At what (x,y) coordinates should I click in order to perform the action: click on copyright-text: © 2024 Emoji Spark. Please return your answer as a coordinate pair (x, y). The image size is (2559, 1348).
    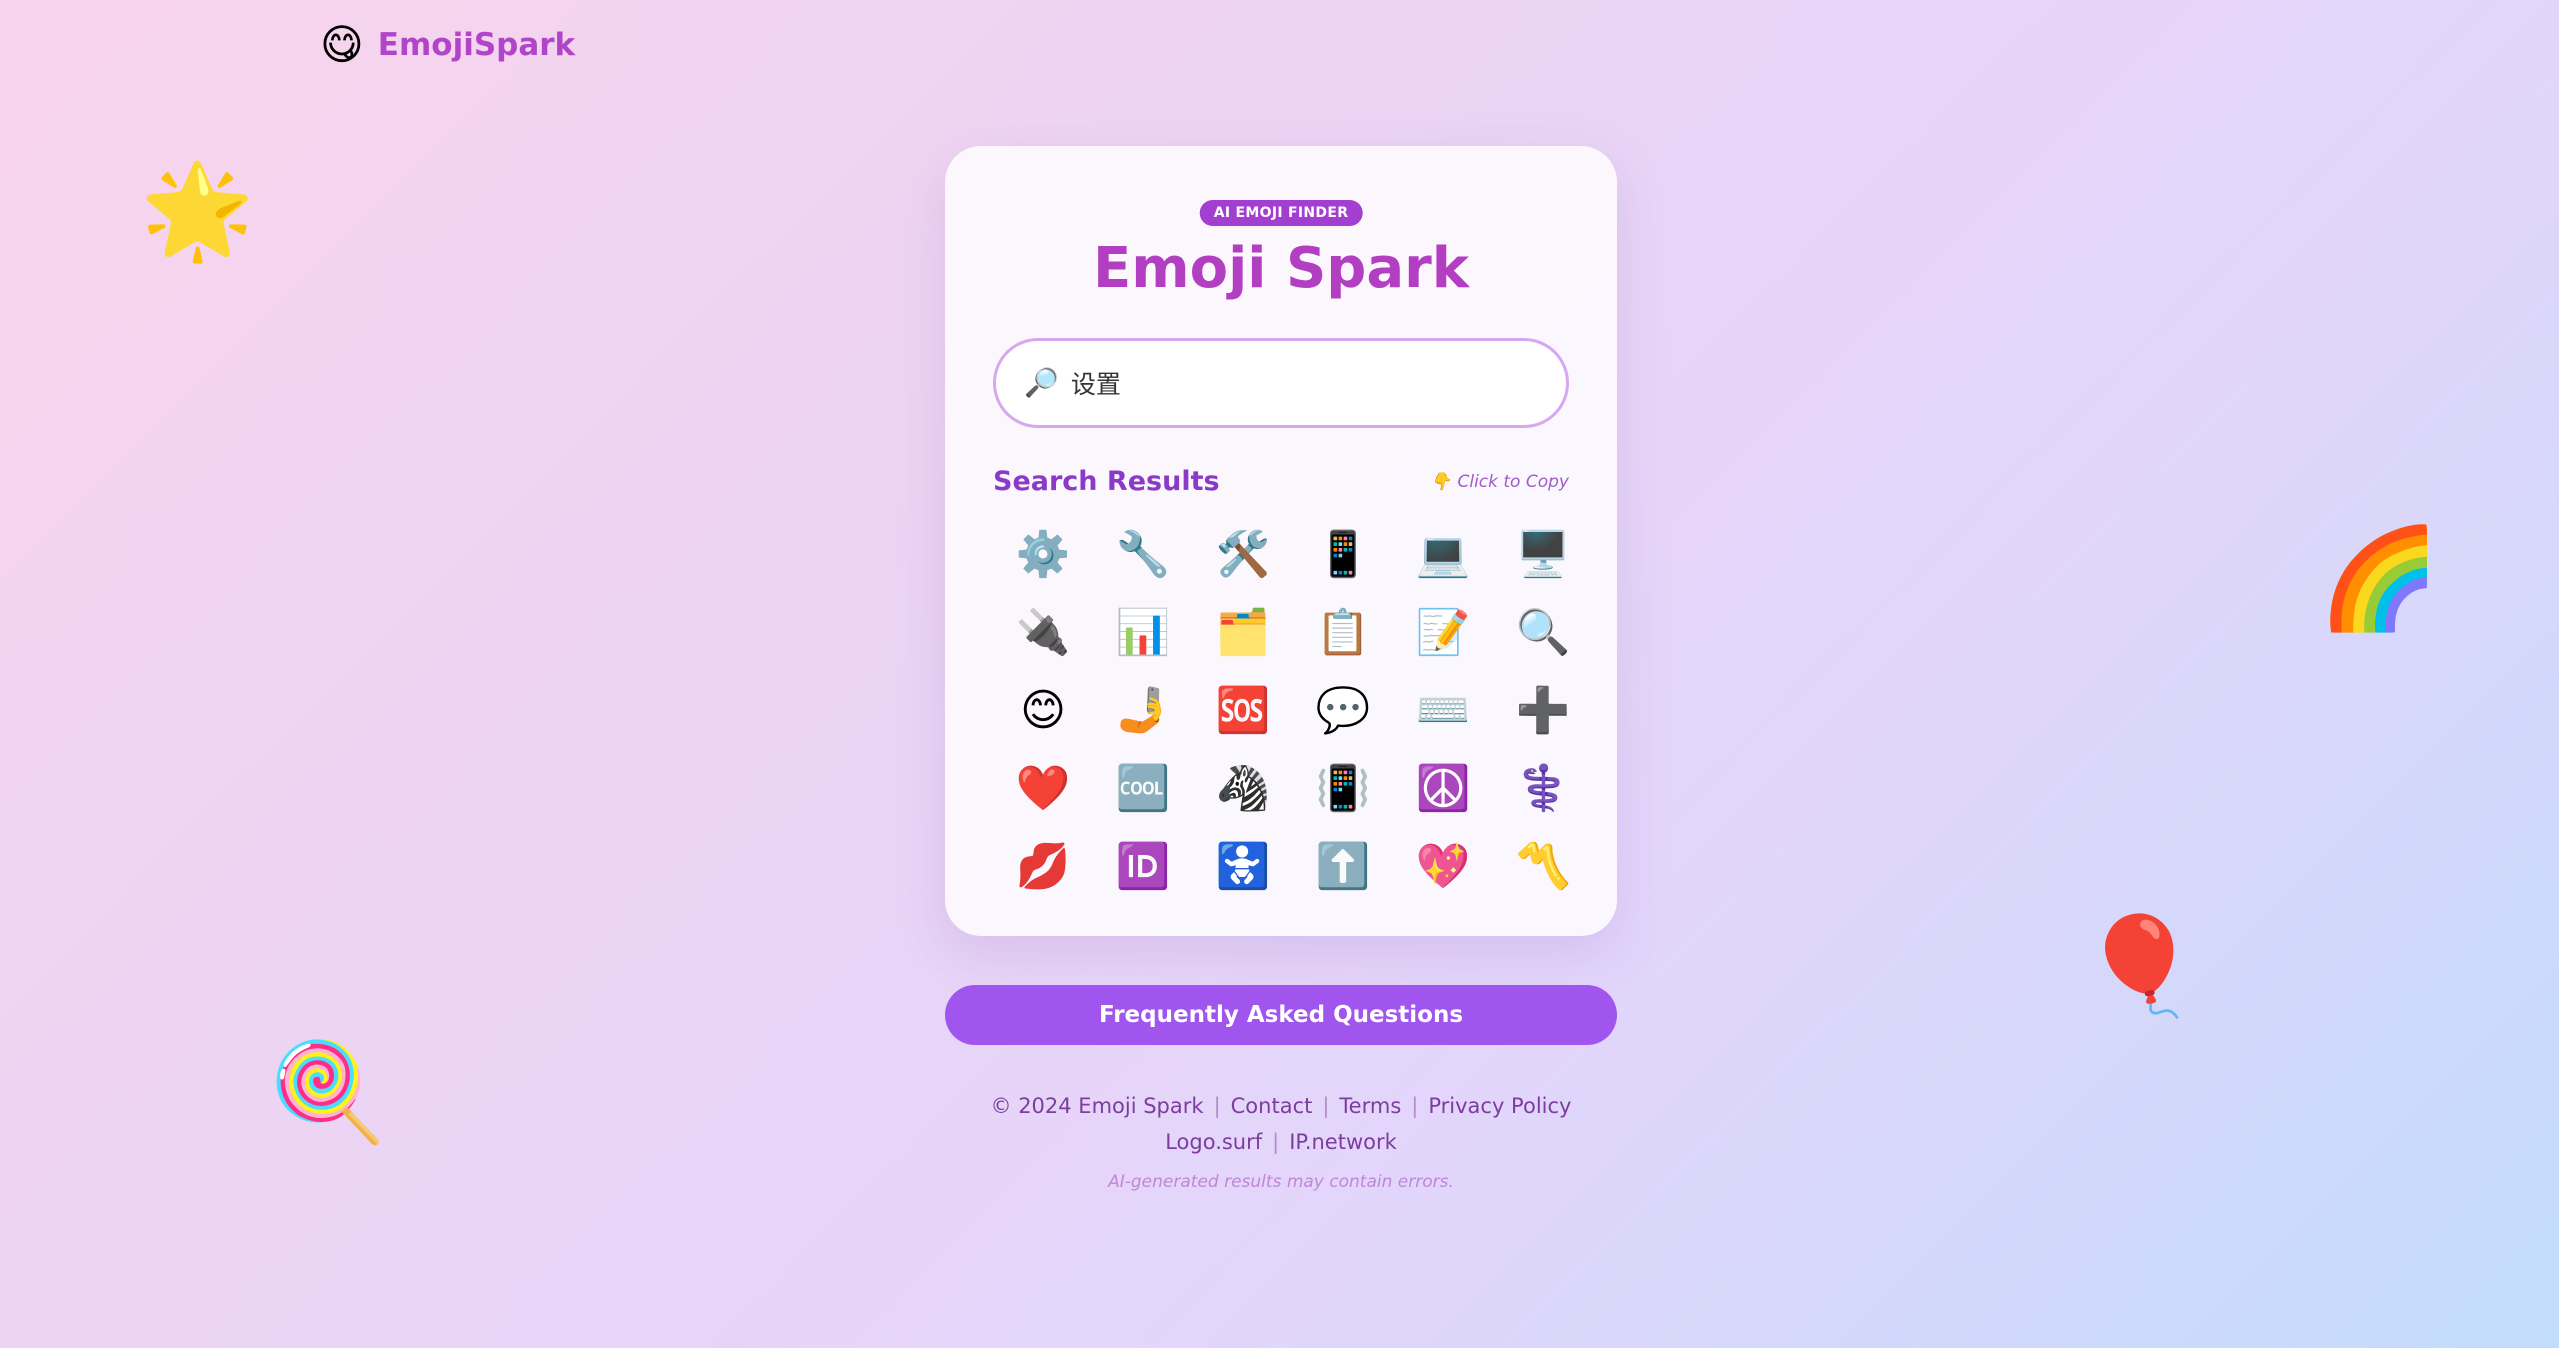
    Looking at the image, I should click on (1097, 1106).